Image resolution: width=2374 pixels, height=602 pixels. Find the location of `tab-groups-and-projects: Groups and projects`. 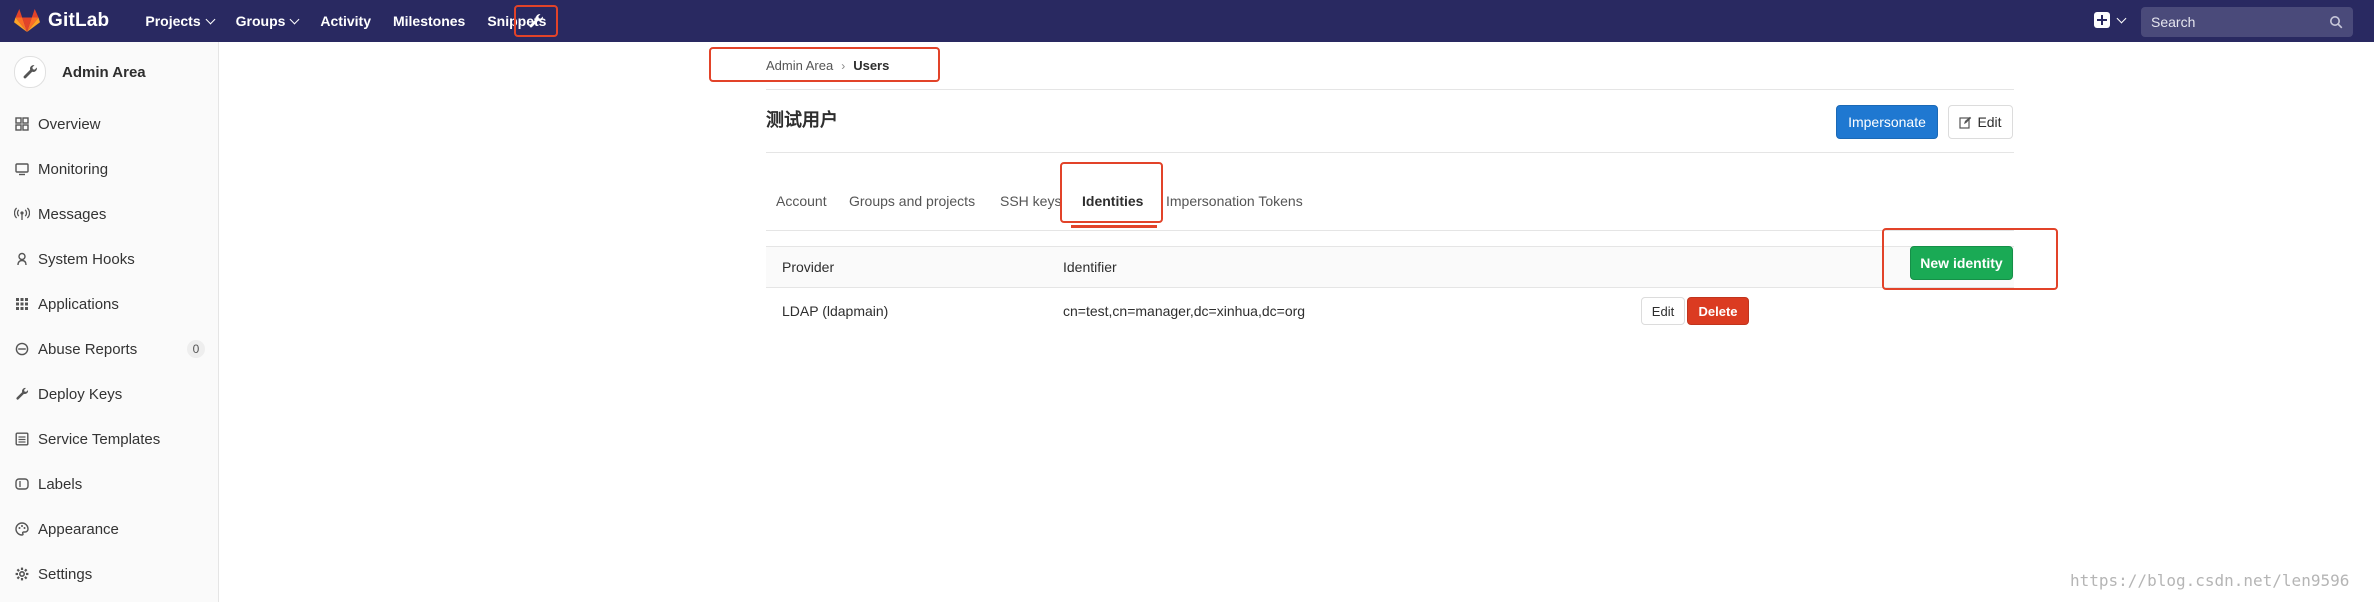

tab-groups-and-projects: Groups and projects is located at coordinates (912, 201).